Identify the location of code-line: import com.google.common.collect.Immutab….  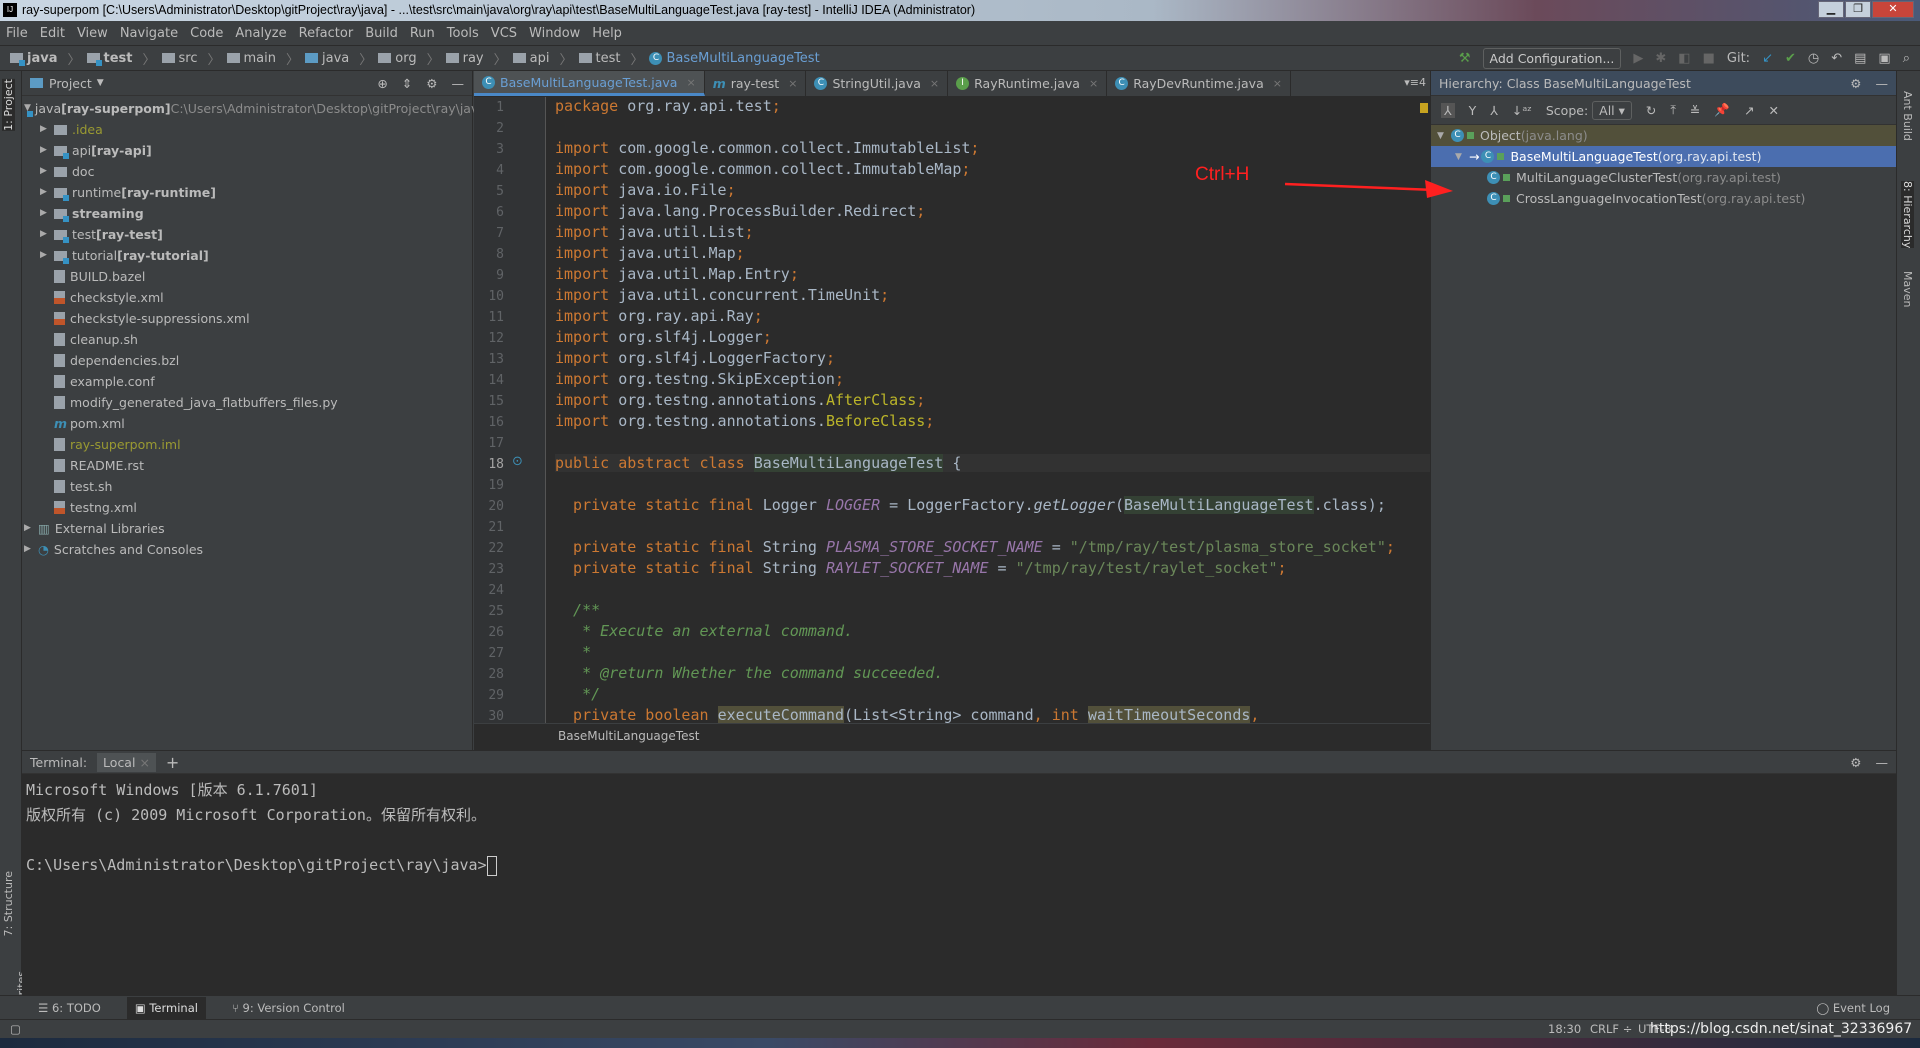
(762, 169).